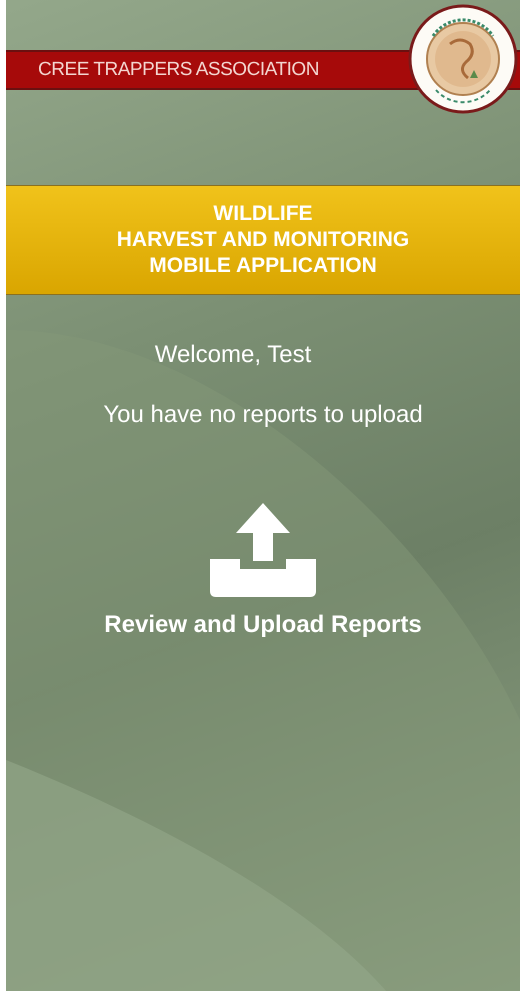 The image size is (526, 991). I want to click on welcome-text: Welcome, Test, so click(233, 355).